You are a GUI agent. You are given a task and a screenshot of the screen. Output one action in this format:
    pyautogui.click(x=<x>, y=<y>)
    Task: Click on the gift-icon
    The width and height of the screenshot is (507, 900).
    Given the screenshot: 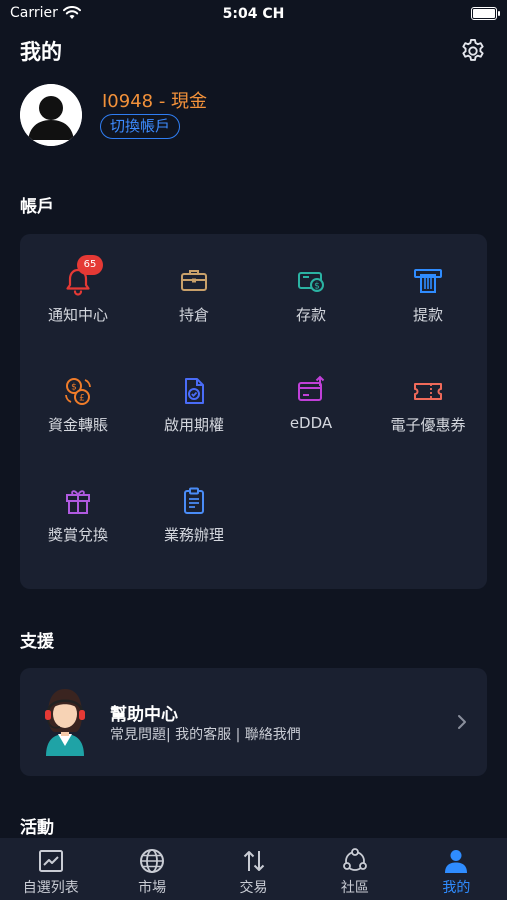 What is the action you would take?
    pyautogui.click(x=78, y=501)
    